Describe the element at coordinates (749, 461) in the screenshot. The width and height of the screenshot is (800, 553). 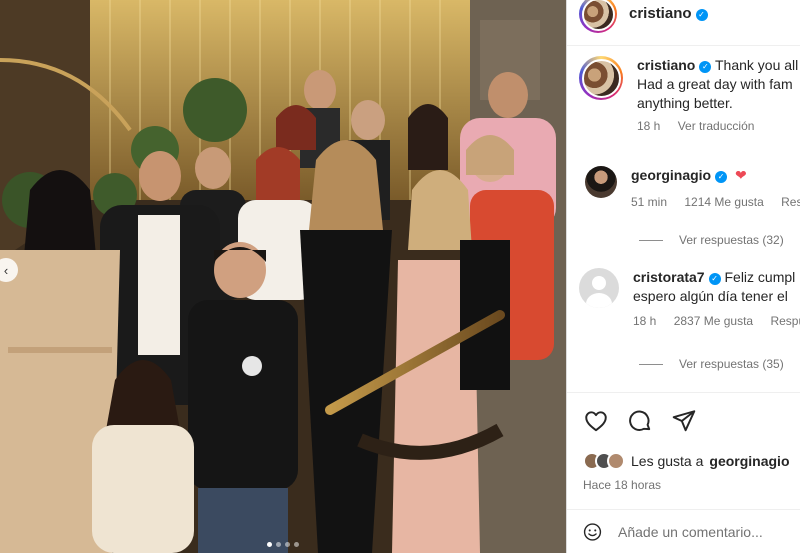
I see `likes-user: georginagio` at that location.